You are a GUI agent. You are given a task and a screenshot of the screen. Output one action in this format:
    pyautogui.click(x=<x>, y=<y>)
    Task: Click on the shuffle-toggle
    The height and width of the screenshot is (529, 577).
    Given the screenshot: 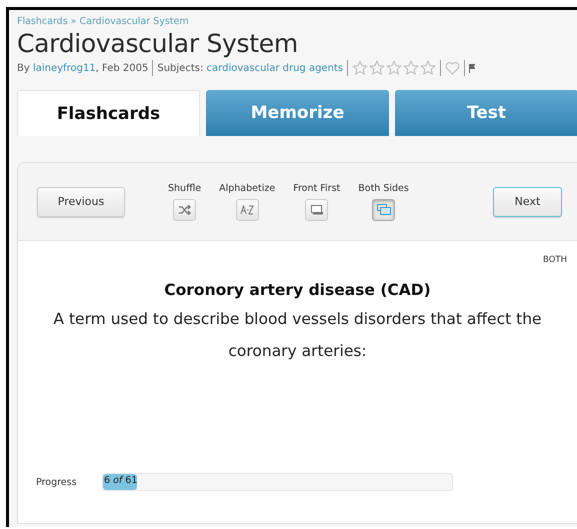 What is the action you would take?
    pyautogui.click(x=184, y=209)
    